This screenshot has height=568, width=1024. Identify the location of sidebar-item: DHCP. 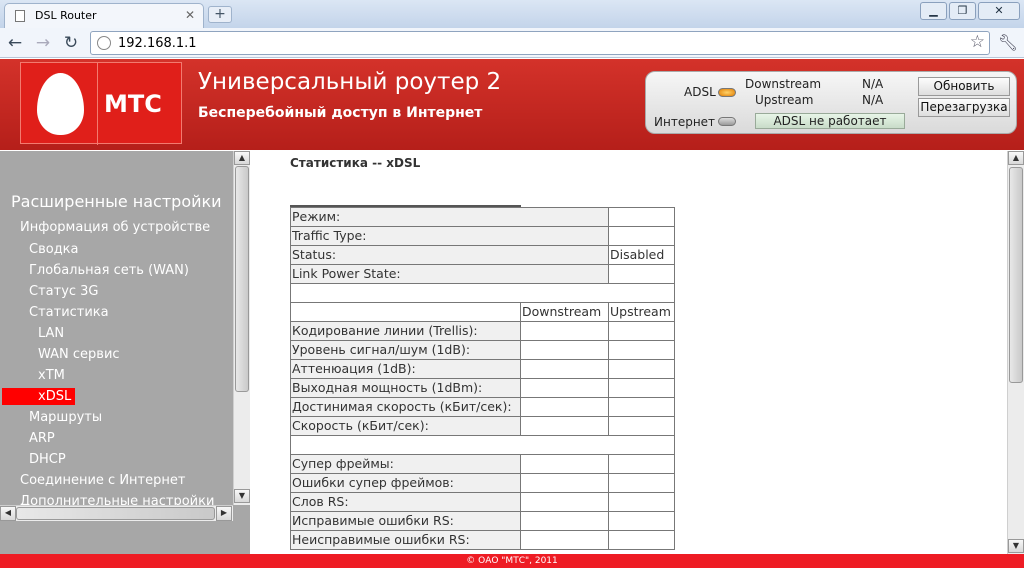
(47, 459).